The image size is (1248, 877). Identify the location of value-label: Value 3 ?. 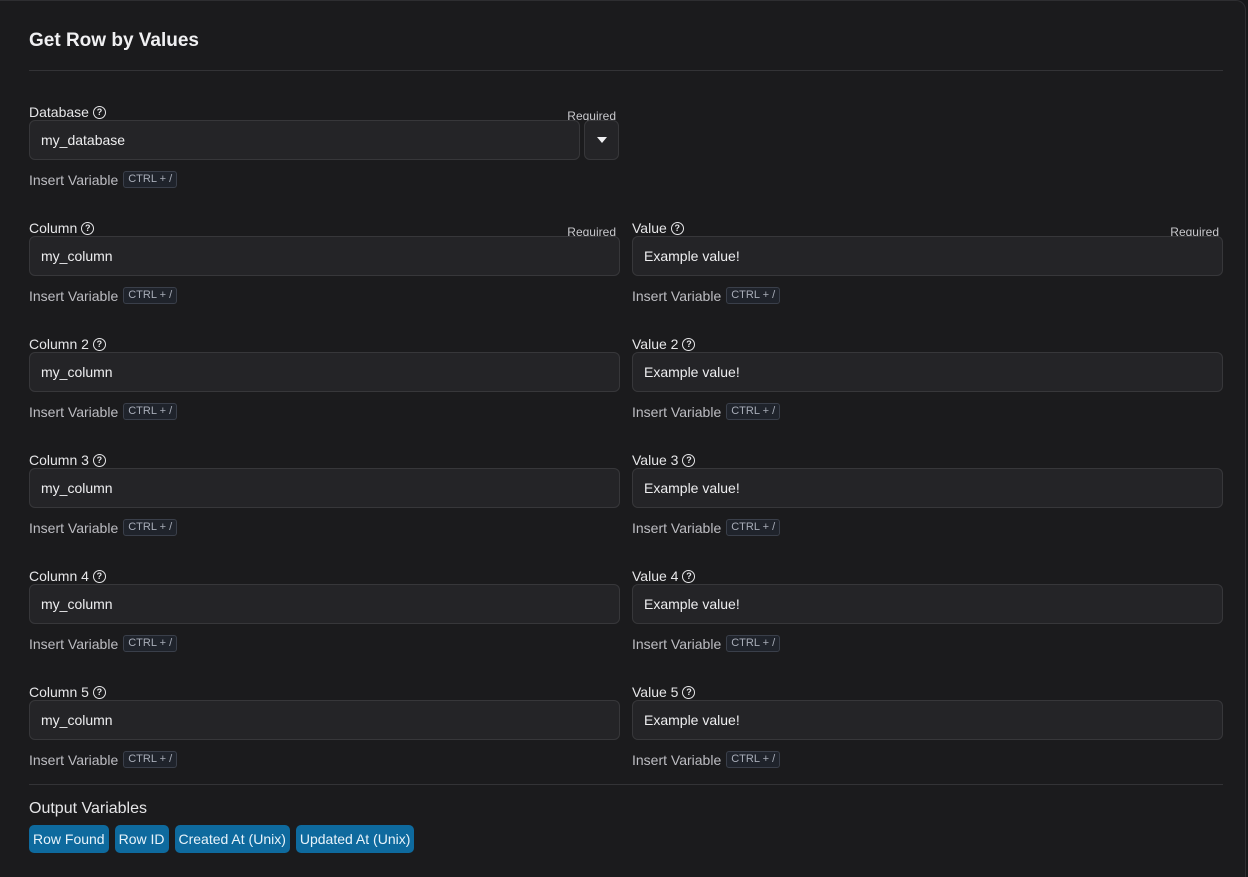
(664, 460).